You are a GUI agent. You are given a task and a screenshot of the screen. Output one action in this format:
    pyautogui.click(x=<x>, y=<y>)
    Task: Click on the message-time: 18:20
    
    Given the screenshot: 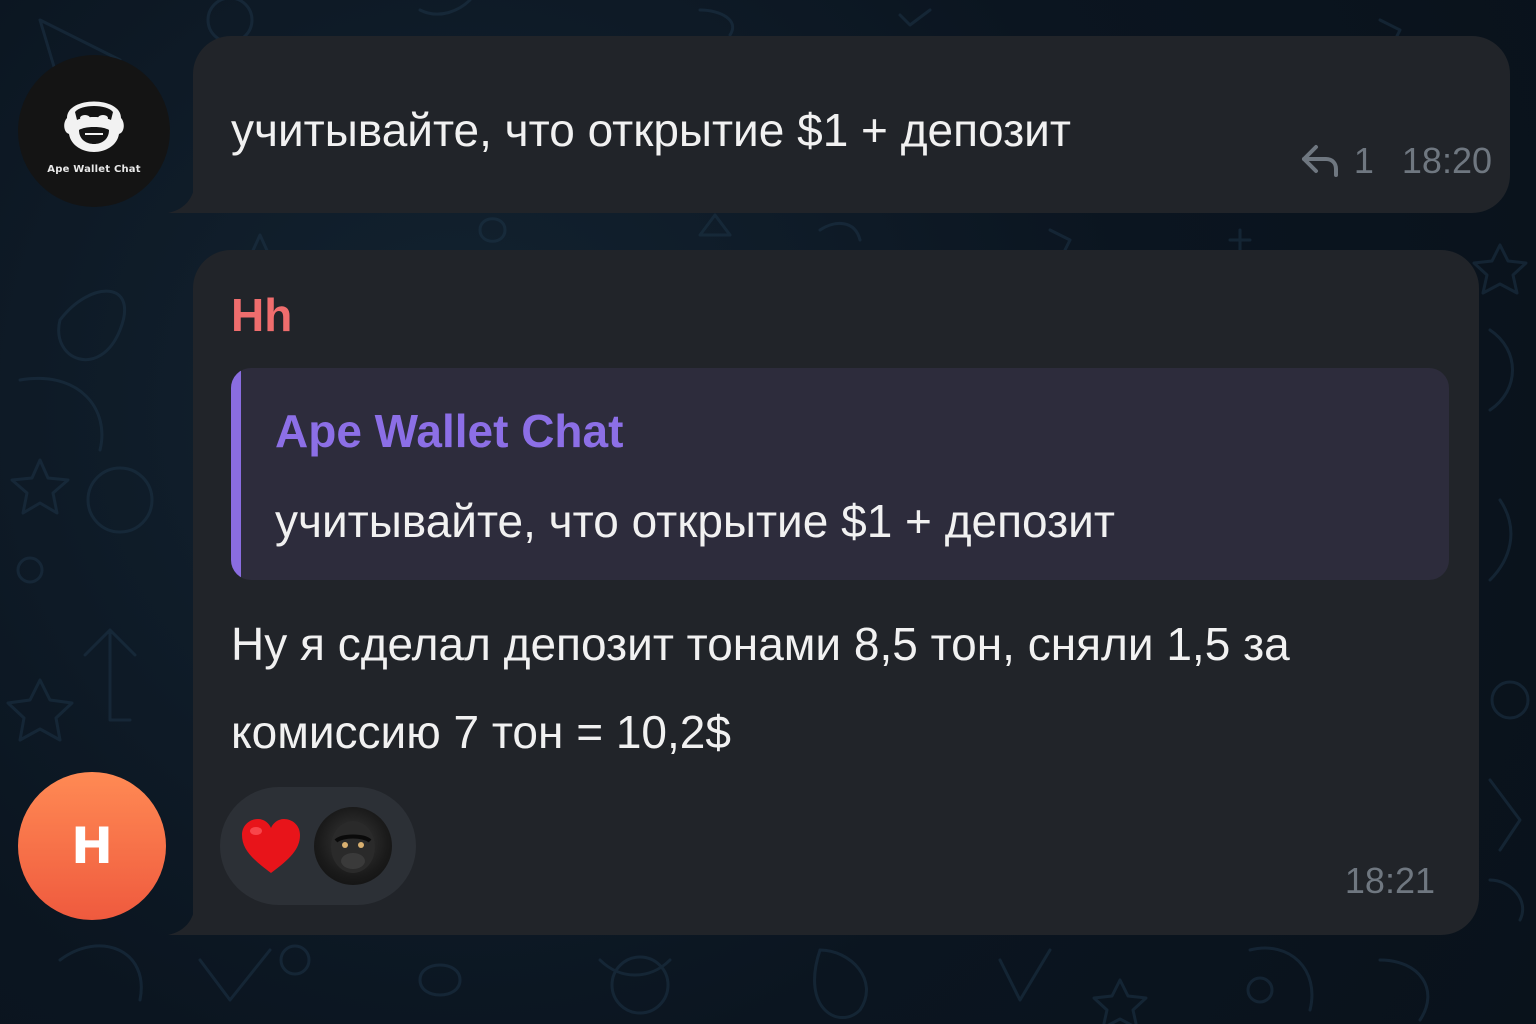 What is the action you would take?
    pyautogui.click(x=1446, y=160)
    